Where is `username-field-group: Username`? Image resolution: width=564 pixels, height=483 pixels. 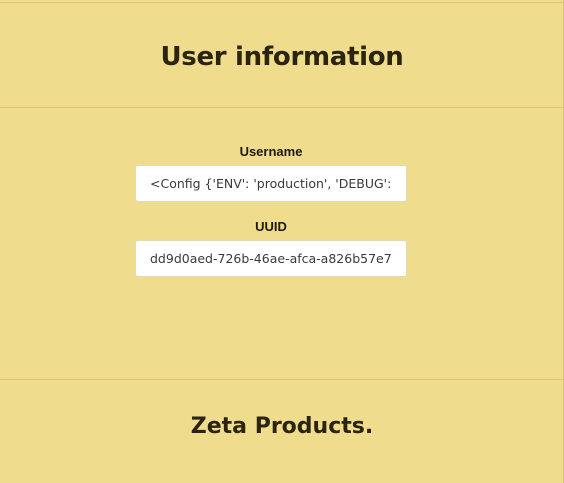
username-field-group: Username is located at coordinates (271, 173).